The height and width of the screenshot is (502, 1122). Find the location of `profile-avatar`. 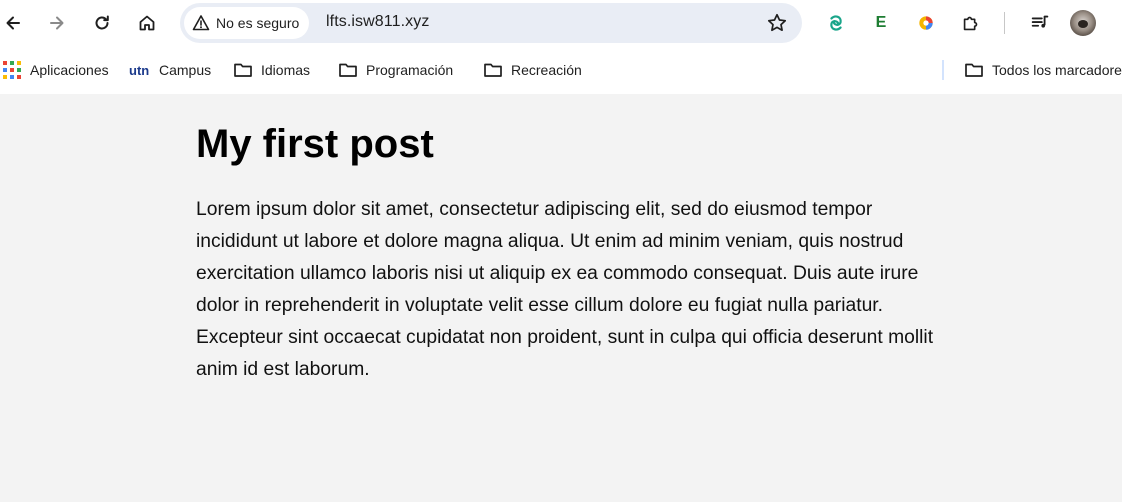

profile-avatar is located at coordinates (1083, 23).